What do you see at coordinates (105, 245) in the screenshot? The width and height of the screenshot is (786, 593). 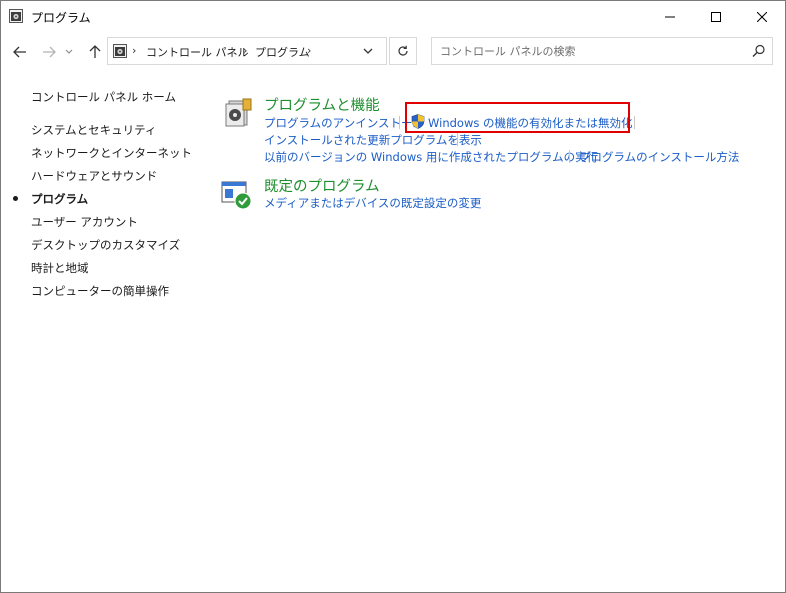 I see `sidebar-item-appearance: デスクトップのカスタマイズ` at bounding box center [105, 245].